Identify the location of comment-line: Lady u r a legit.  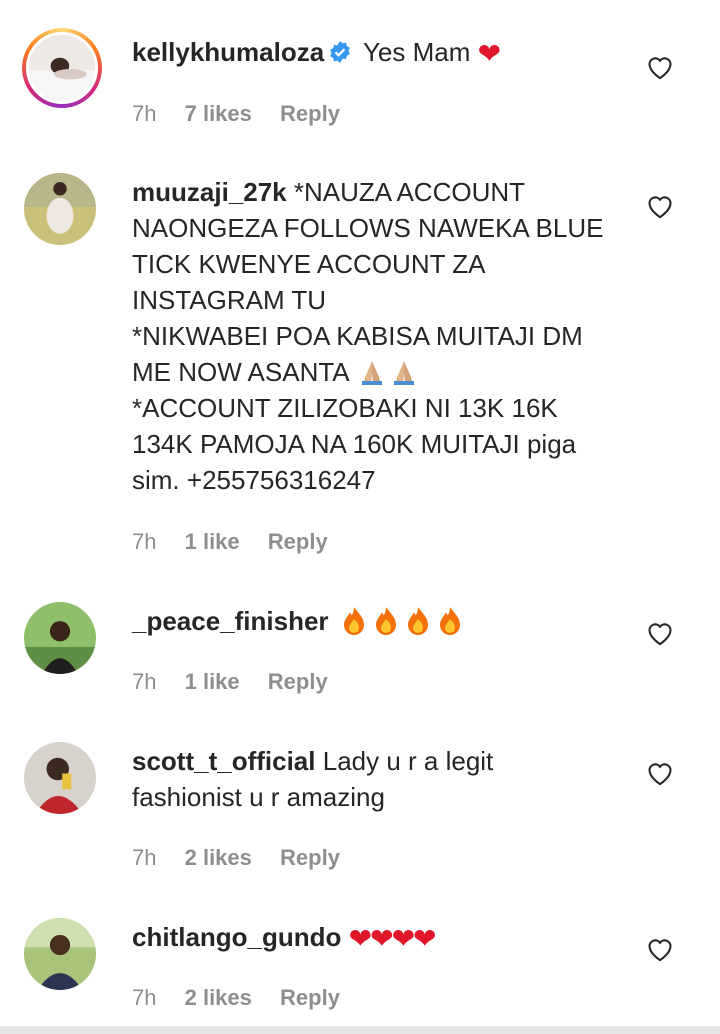
(408, 761).